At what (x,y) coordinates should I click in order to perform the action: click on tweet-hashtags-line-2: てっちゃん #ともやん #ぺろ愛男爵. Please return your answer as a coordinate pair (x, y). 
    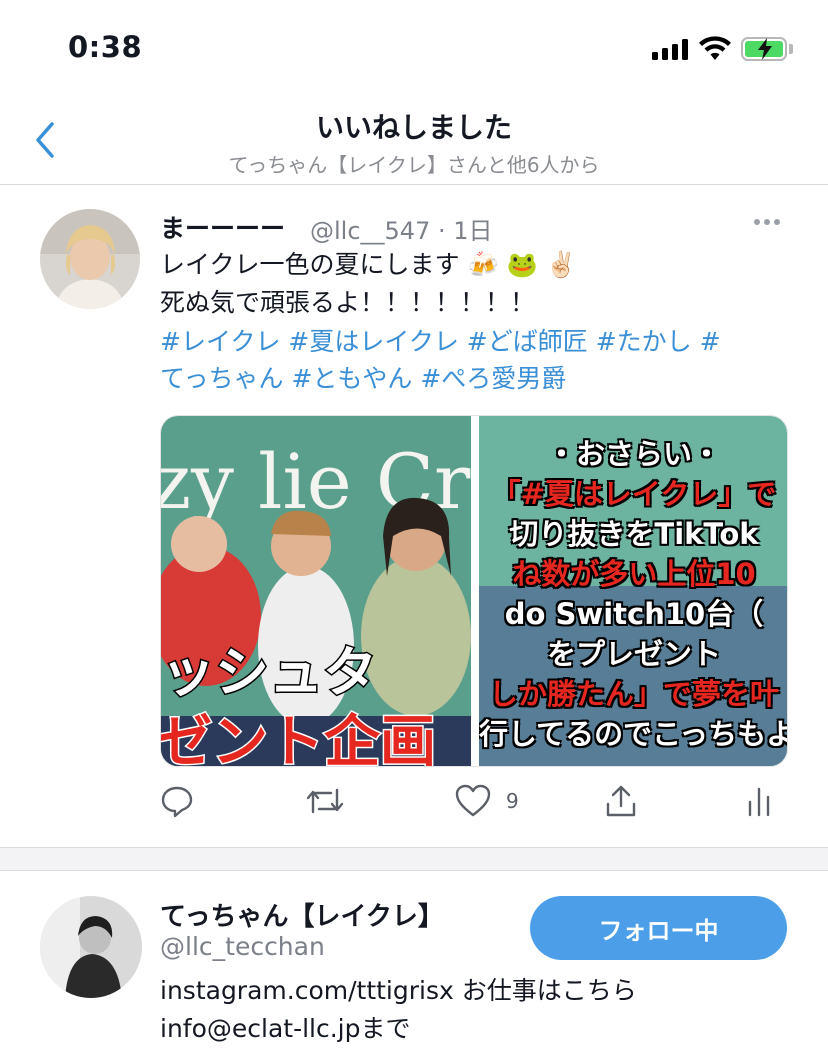
    Looking at the image, I should click on (470, 379).